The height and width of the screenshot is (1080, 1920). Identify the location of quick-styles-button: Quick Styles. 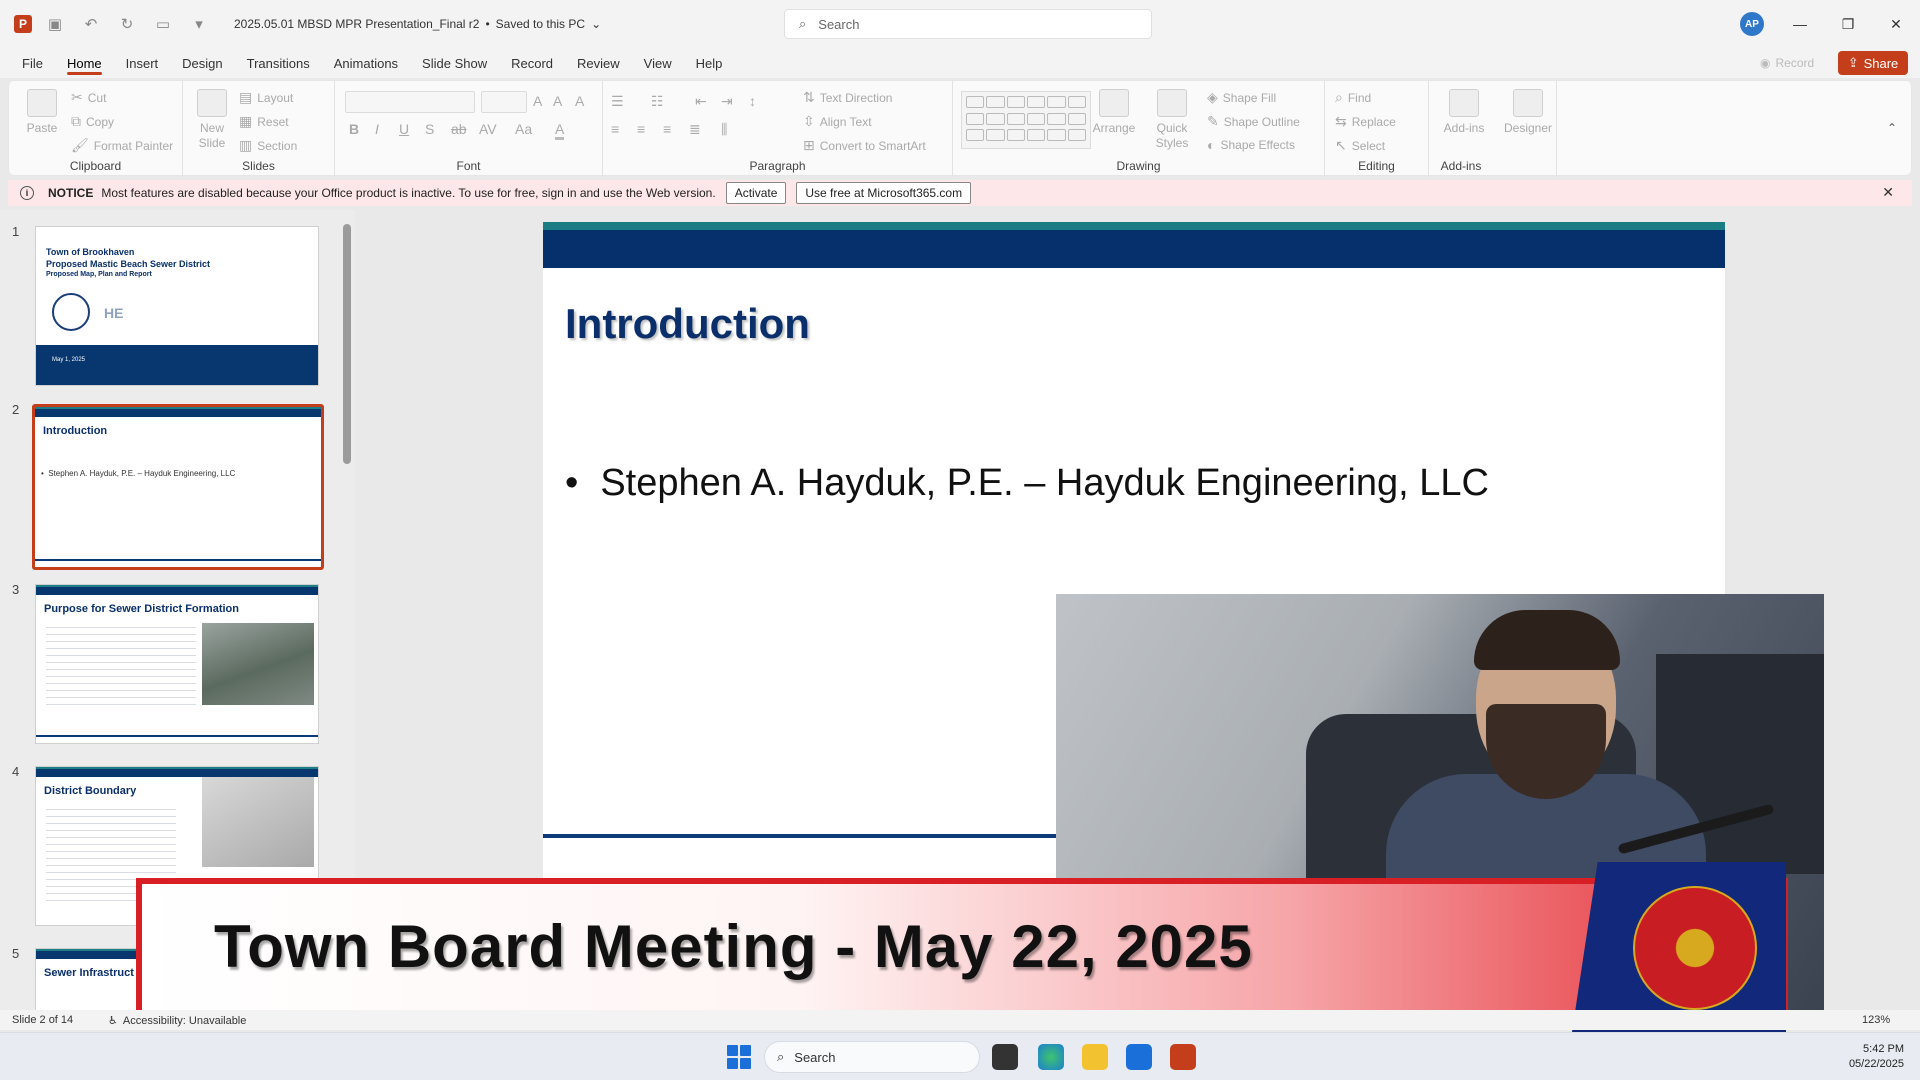
(1172, 136).